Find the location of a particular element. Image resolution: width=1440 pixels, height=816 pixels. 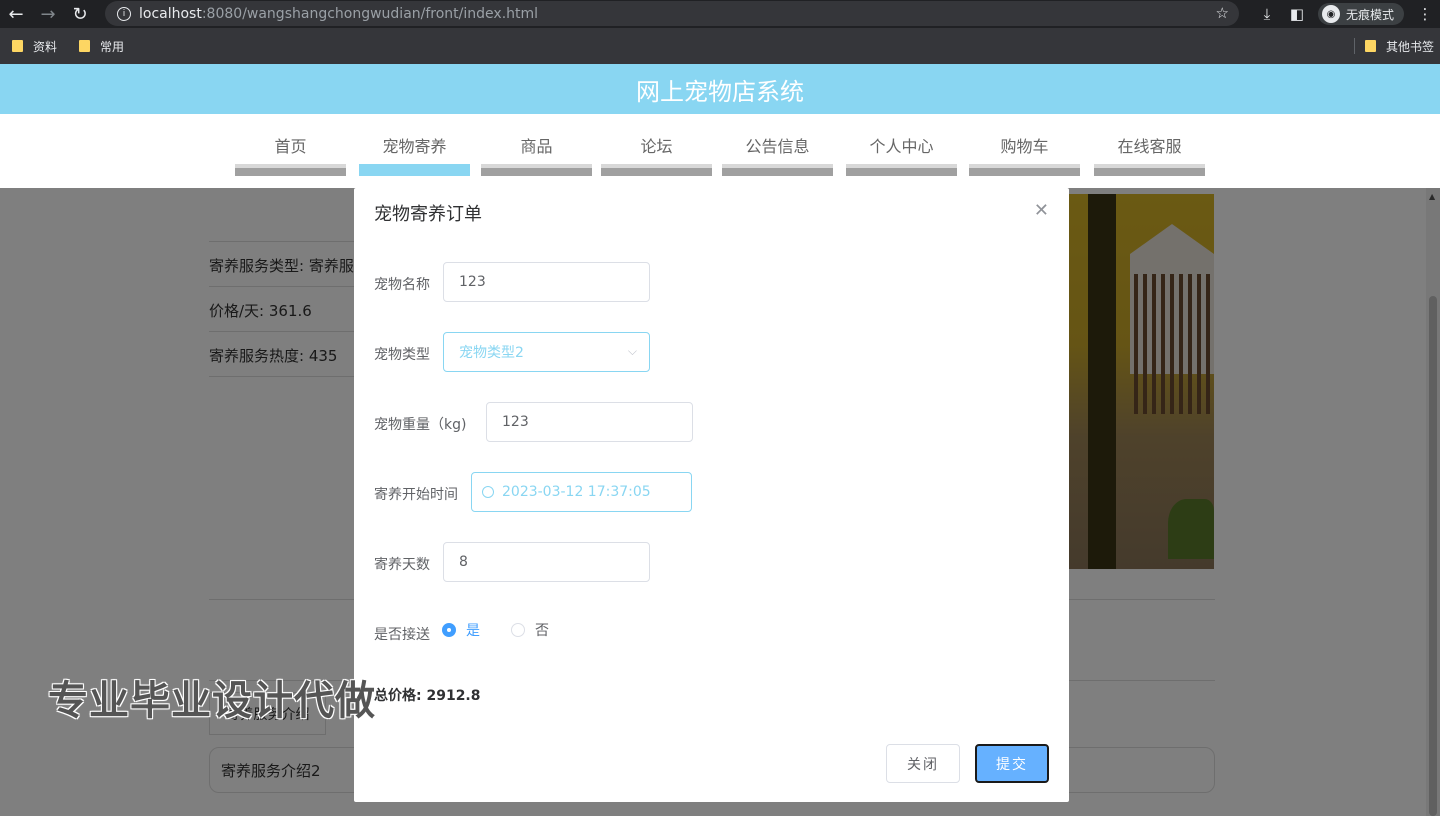

bookmark-label: 常用 is located at coordinates (112, 46).